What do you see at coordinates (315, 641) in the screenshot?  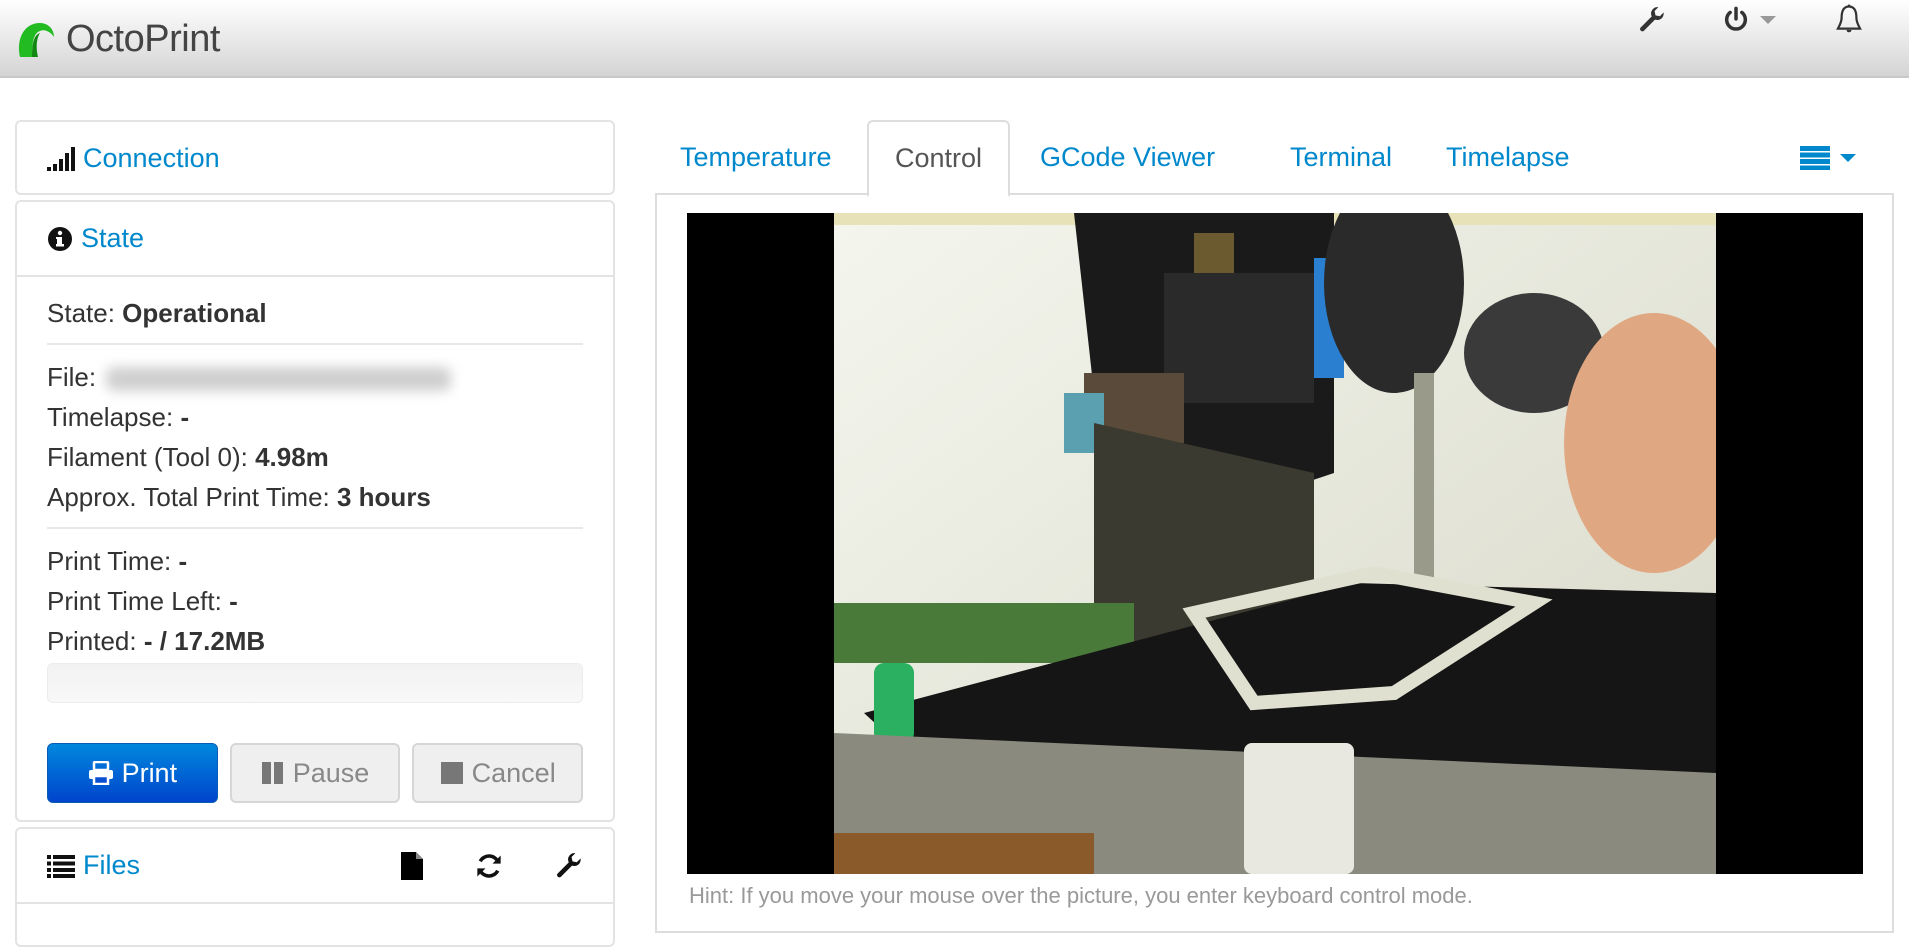 I see `printed-row: Printed: - / 17.2MB` at bounding box center [315, 641].